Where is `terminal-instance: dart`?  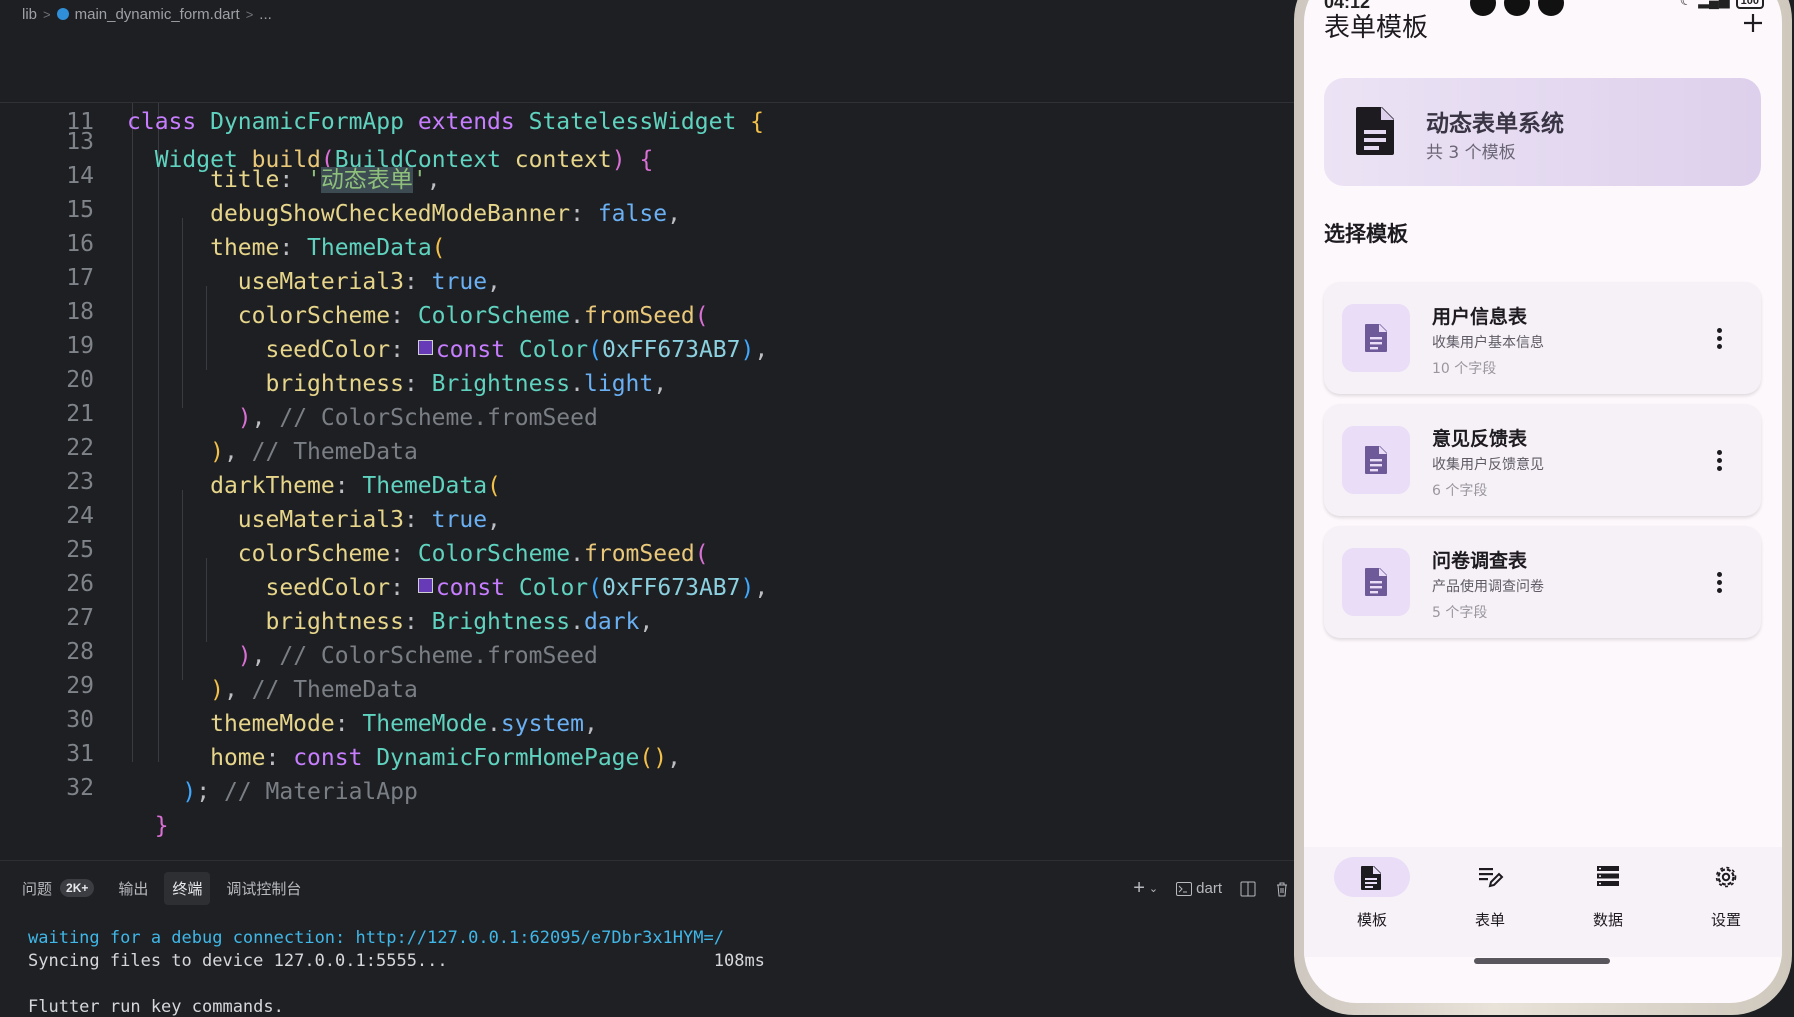
terminal-instance: dart is located at coordinates (1199, 888).